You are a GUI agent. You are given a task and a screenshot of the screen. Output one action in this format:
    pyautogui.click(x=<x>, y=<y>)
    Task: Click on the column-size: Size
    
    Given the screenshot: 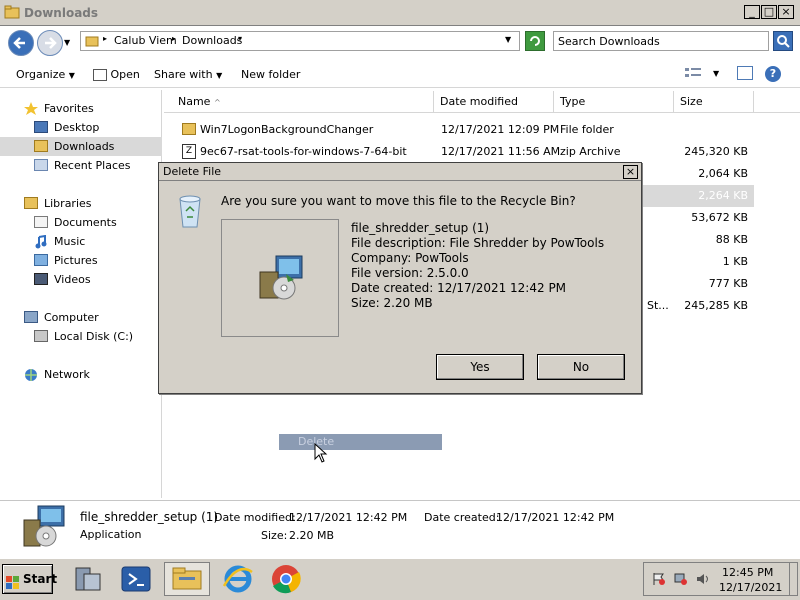 What is the action you would take?
    pyautogui.click(x=714, y=102)
    